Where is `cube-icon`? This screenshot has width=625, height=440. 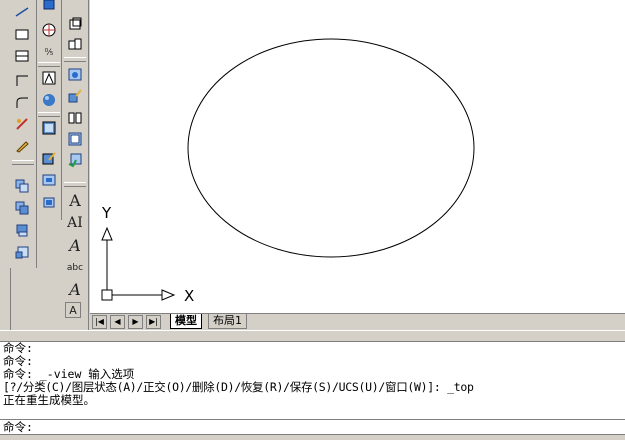
cube-icon is located at coordinates (49, 202).